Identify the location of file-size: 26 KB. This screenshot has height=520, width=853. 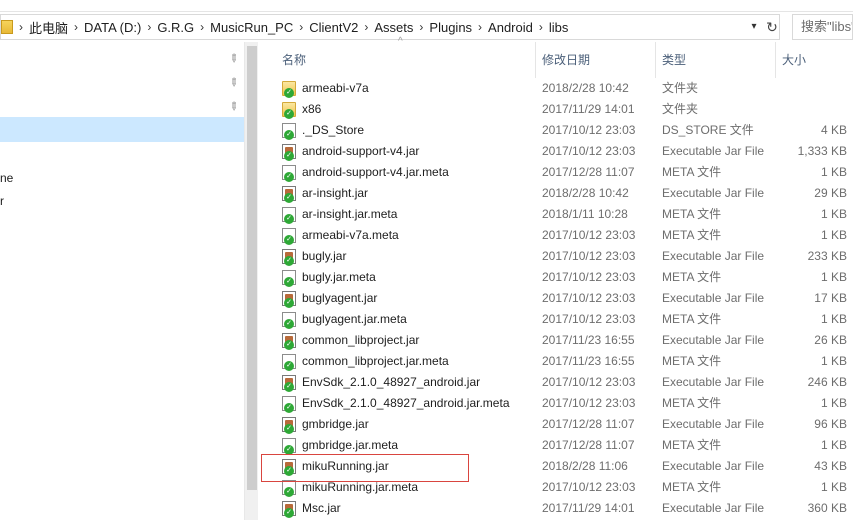
(830, 340).